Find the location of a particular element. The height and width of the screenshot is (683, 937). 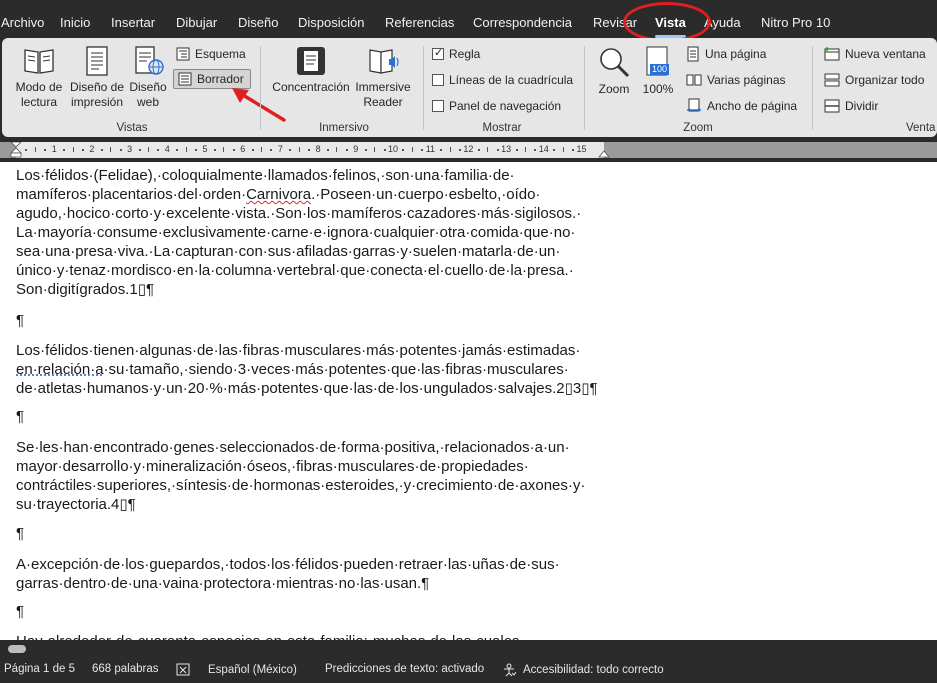

ruler-number: 13 is located at coordinates (506, 149).